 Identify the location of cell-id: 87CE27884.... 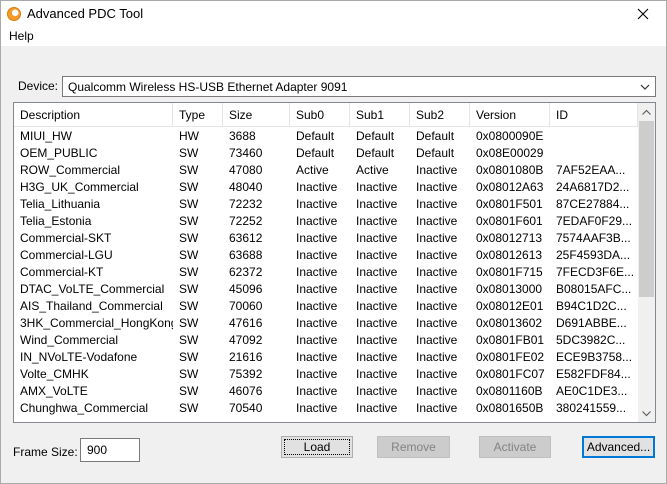
(593, 204).